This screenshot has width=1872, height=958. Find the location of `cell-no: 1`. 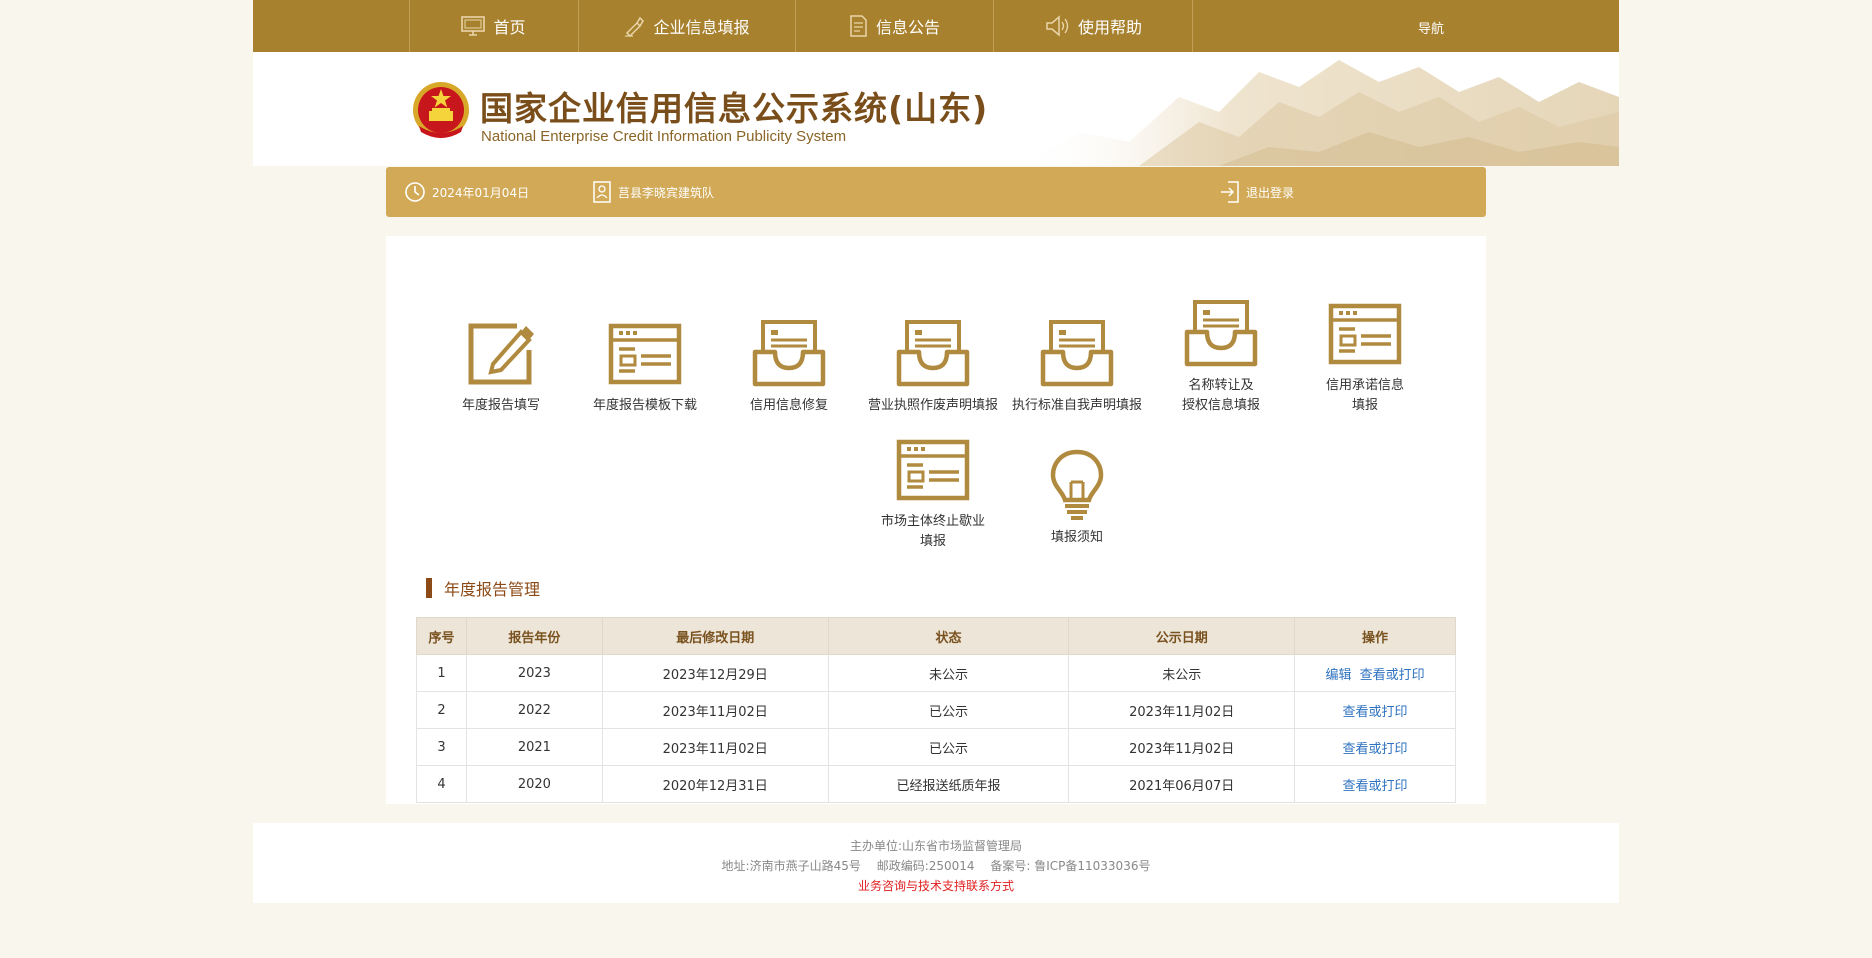

cell-no: 1 is located at coordinates (441, 673).